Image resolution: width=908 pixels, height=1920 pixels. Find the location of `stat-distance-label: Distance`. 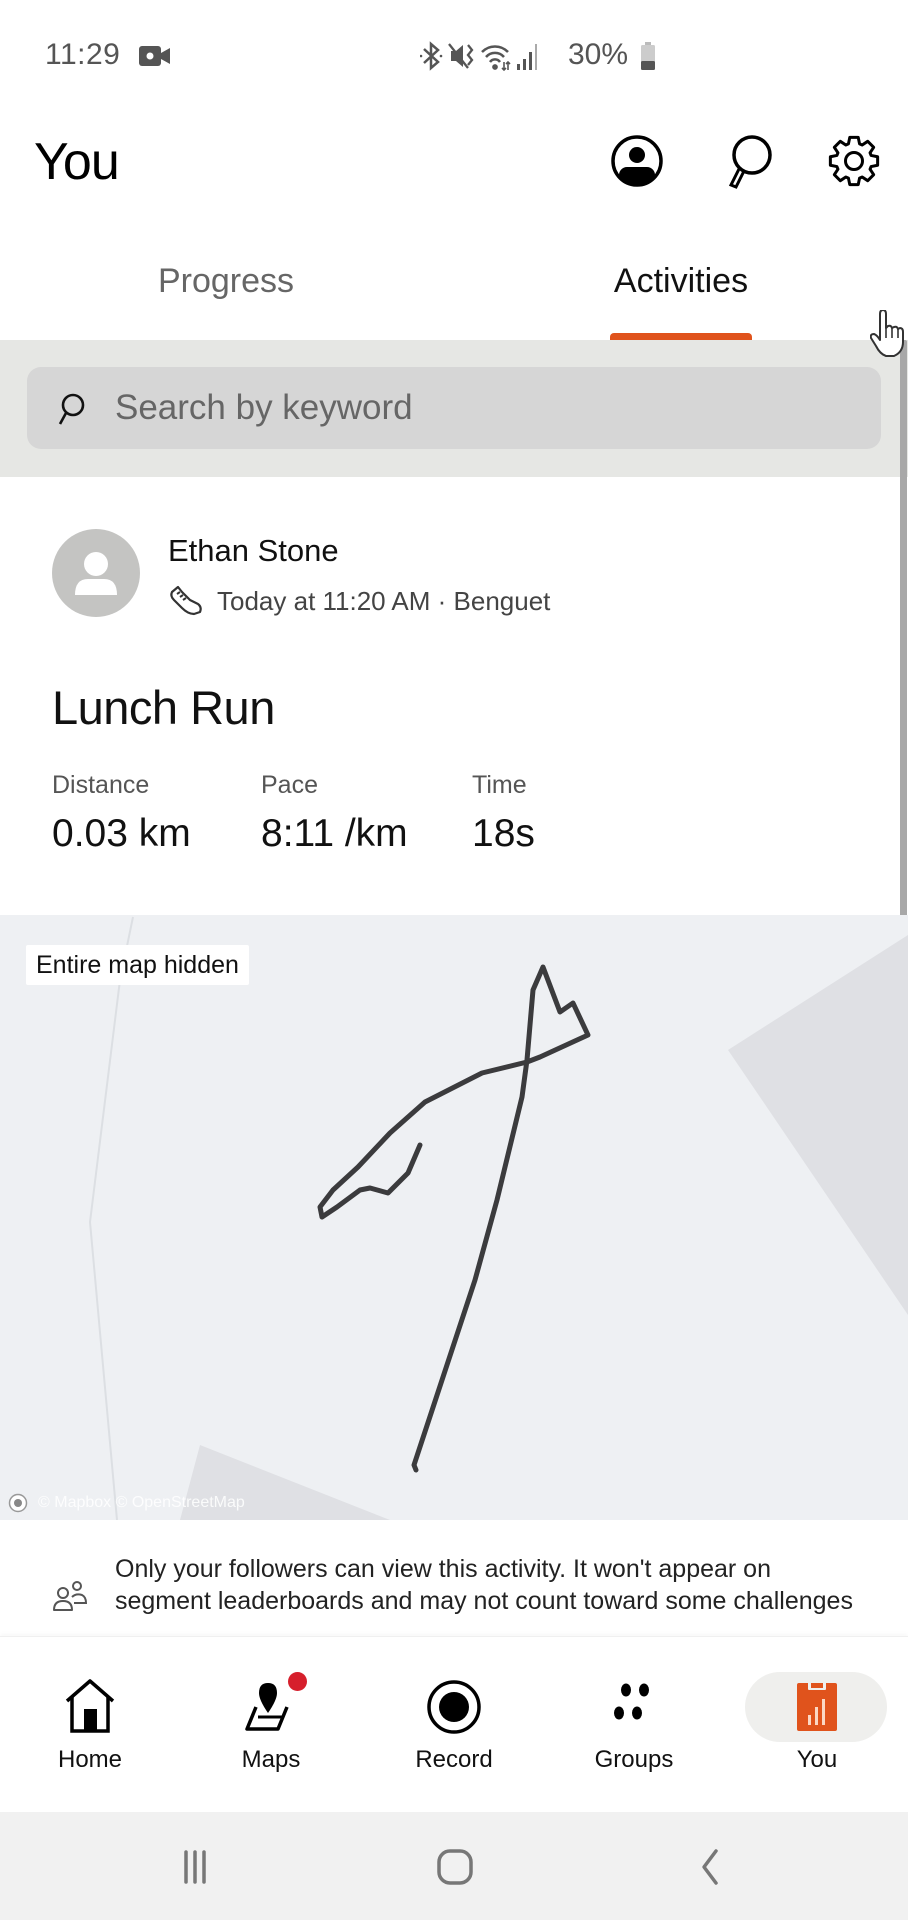

stat-distance-label: Distance is located at coordinates (101, 785).